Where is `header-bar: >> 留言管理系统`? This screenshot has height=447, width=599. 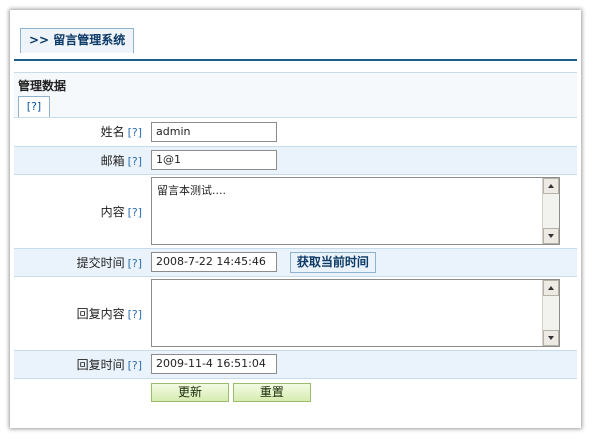
header-bar: >> 留言管理系统 is located at coordinates (295, 39).